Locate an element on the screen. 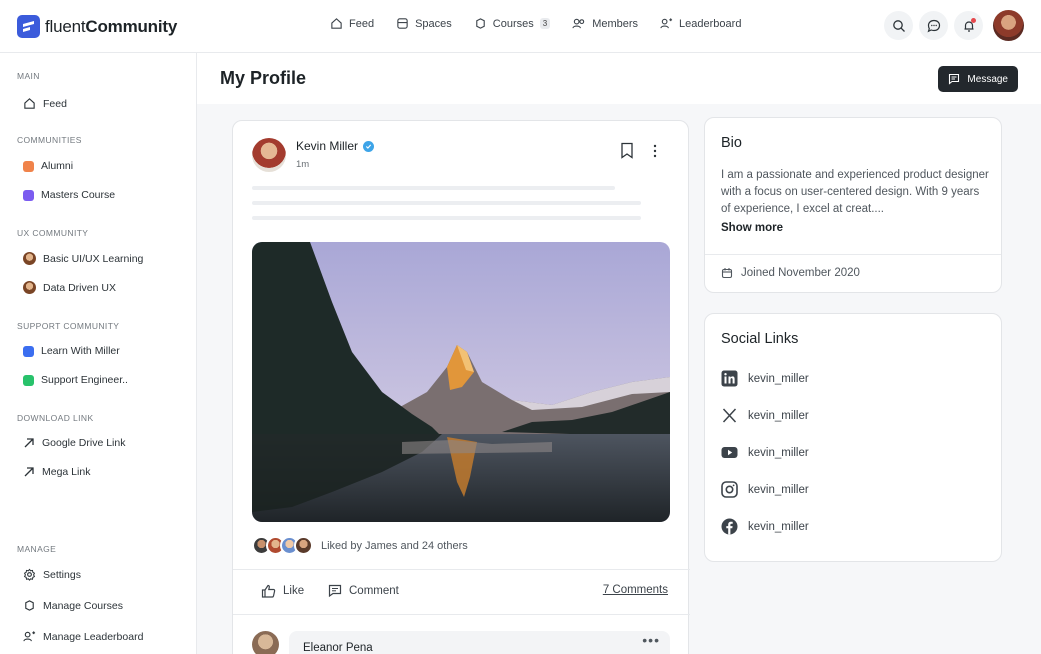 The image size is (1041, 654). spaces-icon is located at coordinates (402, 23).